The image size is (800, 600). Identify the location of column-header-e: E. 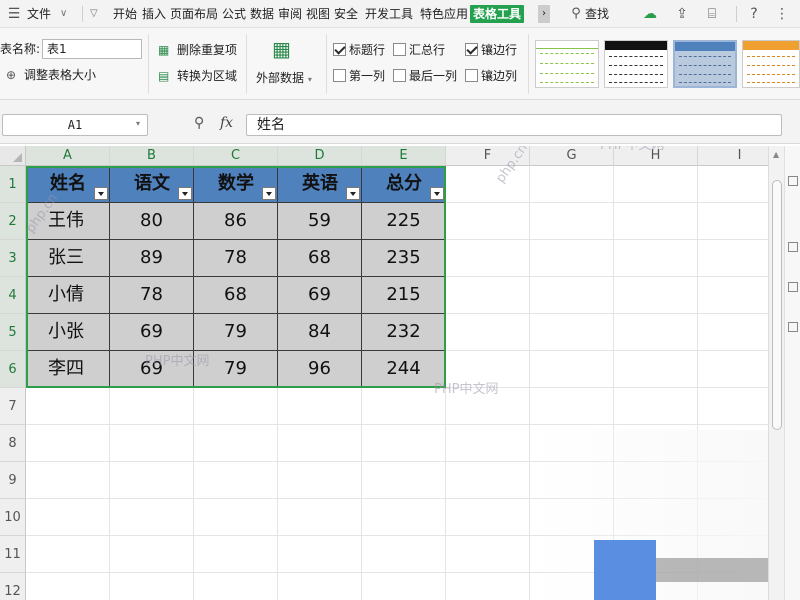
(404, 156).